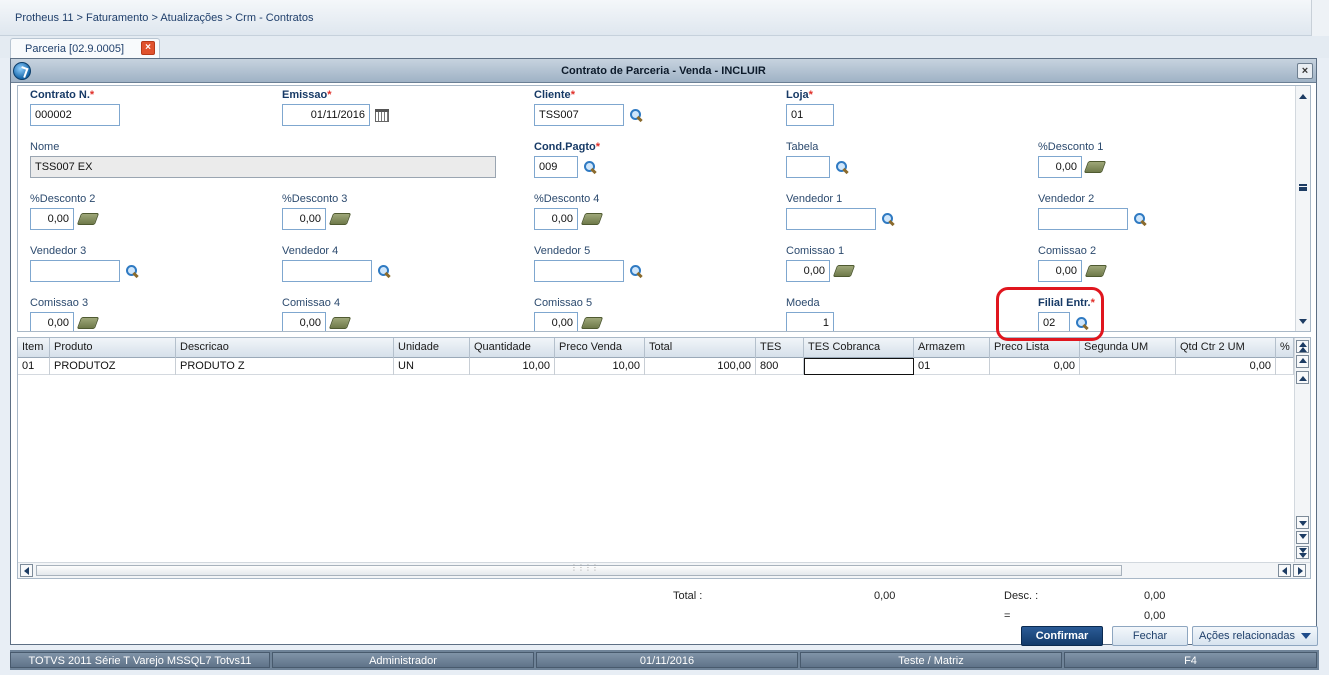  I want to click on col-header-produto: Produto, so click(113, 348).